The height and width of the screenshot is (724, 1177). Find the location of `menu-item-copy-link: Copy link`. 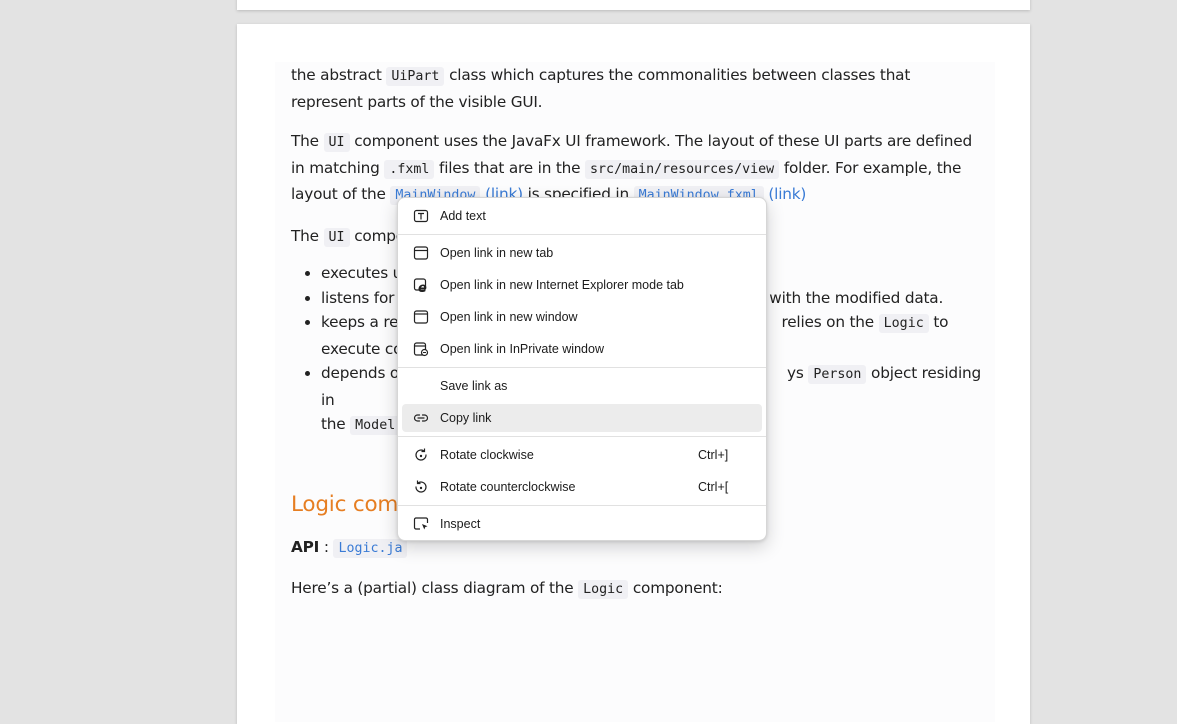

menu-item-copy-link: Copy link is located at coordinates (582, 418).